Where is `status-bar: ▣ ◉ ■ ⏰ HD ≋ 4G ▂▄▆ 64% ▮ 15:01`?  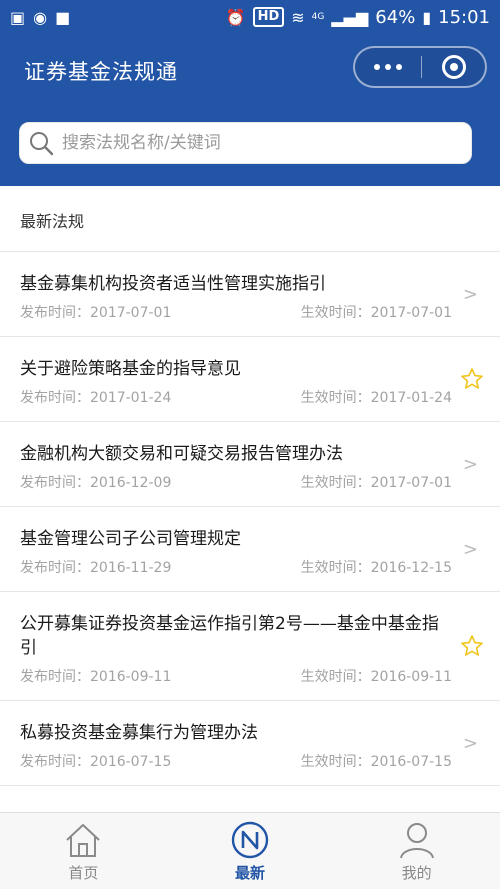 status-bar: ▣ ◉ ■ ⏰ HD ≋ 4G ▂▄▆ 64% ▮ 15:01 is located at coordinates (250, 17).